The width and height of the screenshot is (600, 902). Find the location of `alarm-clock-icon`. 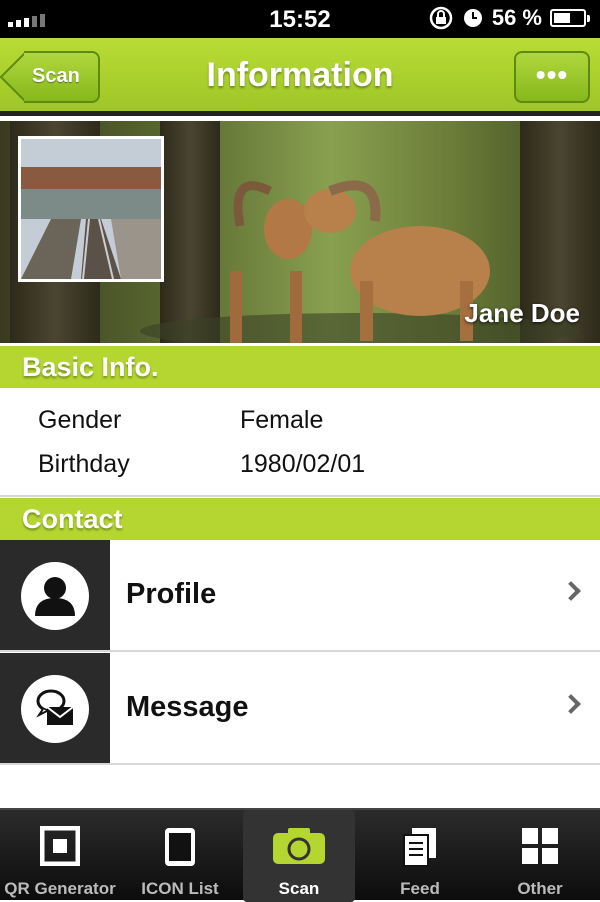

alarm-clock-icon is located at coordinates (472, 18).